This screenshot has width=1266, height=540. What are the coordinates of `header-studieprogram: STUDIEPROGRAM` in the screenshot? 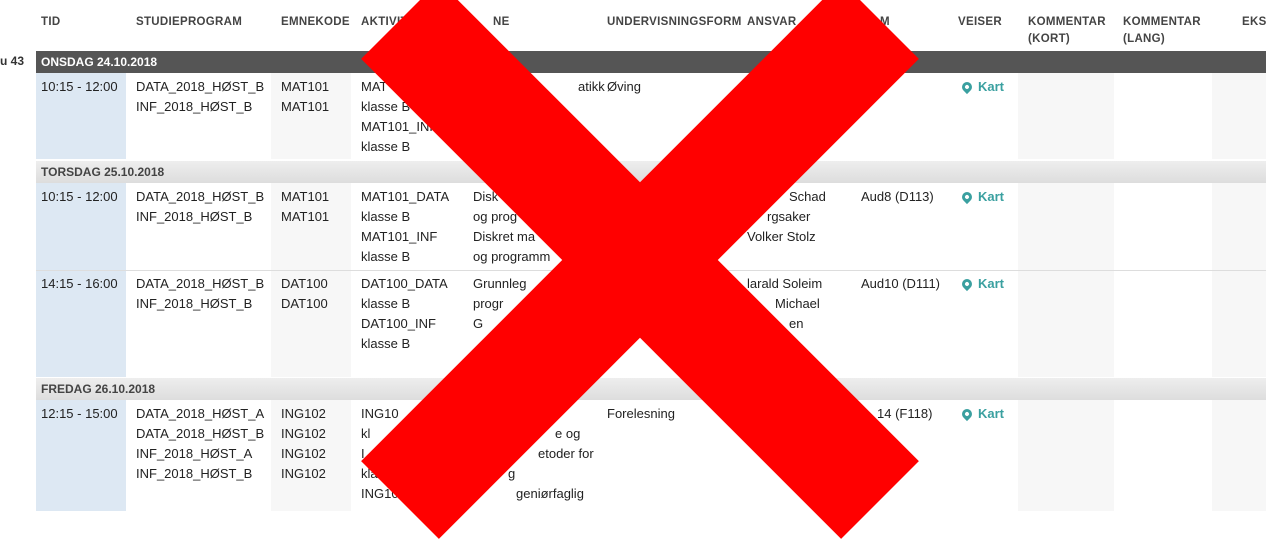 It's located at (189, 22).